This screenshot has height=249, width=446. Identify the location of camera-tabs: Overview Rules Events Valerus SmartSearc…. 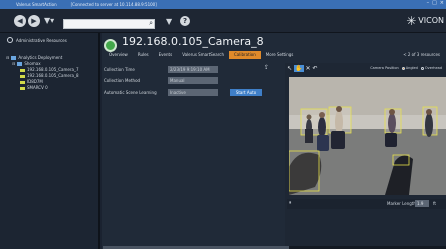
(201, 55).